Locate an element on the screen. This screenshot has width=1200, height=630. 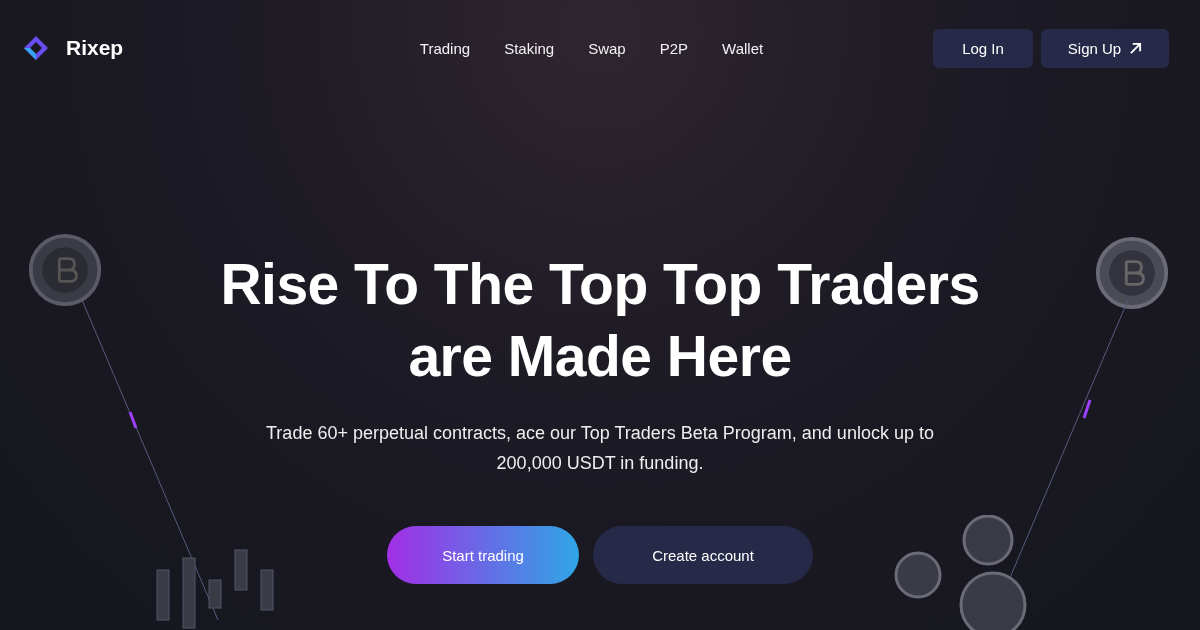
nav-link: Trading is located at coordinates (445, 48).